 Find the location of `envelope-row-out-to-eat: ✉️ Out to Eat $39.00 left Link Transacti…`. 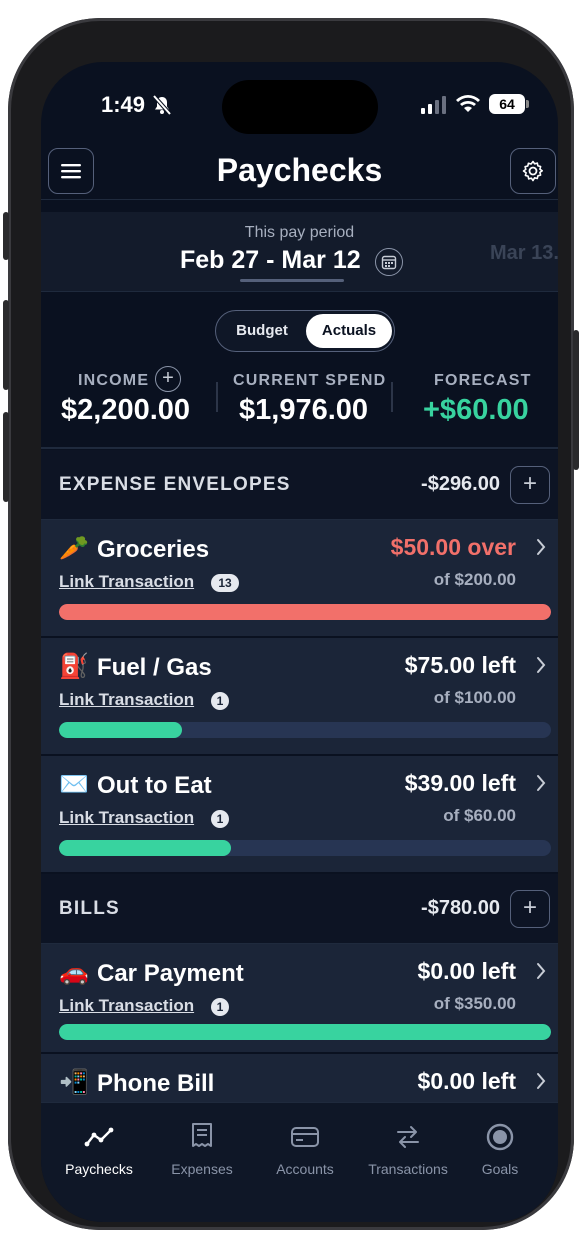

envelope-row-out-to-eat: ✉️ Out to Eat $39.00 left Link Transacti… is located at coordinates (299, 815).